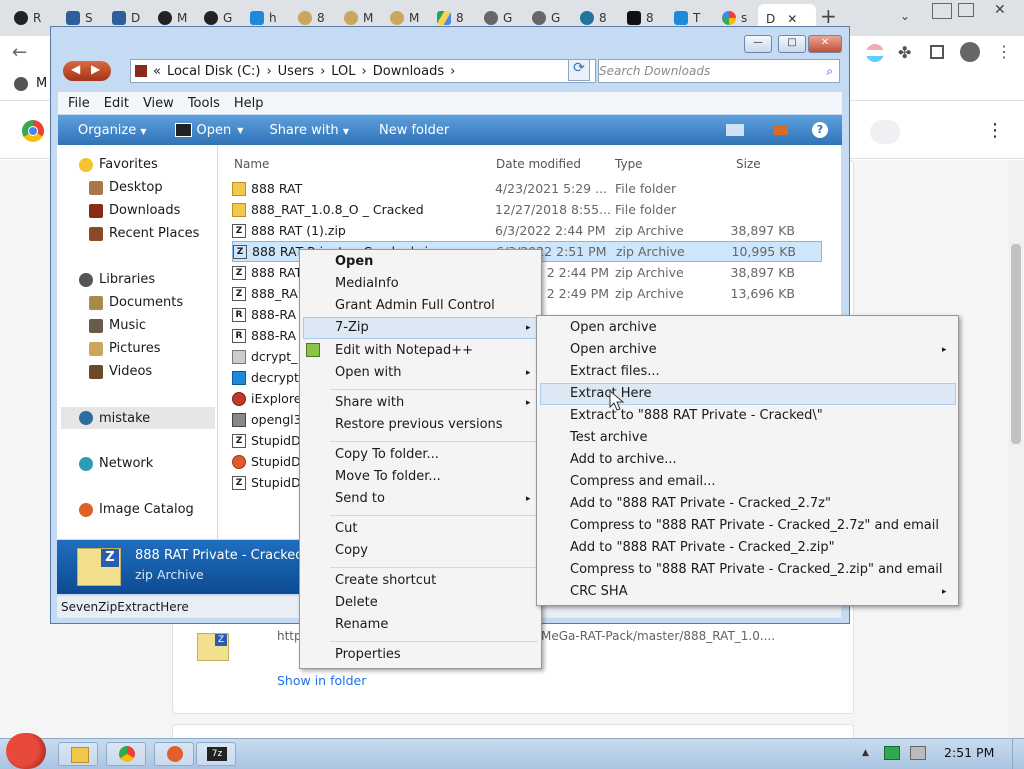 The image size is (1024, 769). Describe the element at coordinates (75, 69) in the screenshot. I see `back-arrow-icon: ◀` at that location.